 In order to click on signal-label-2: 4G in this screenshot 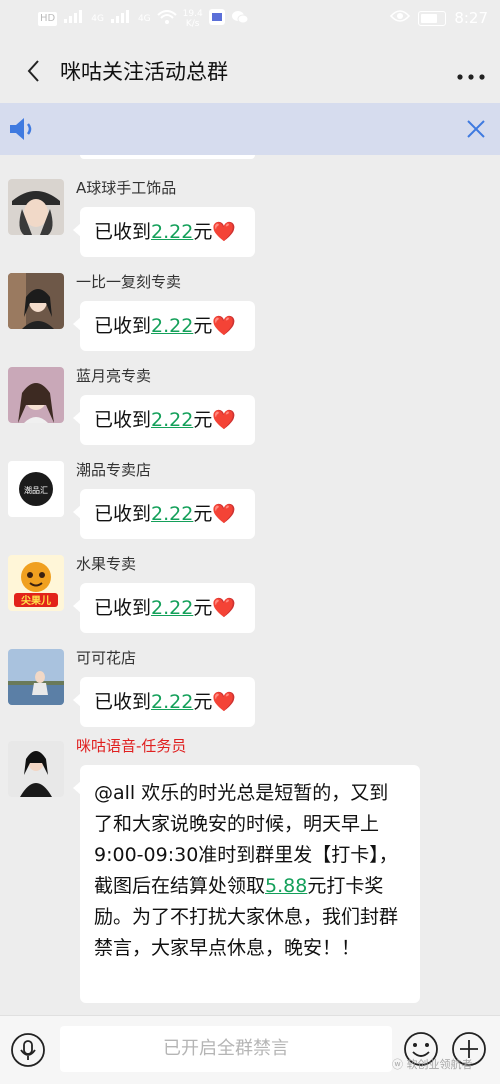, I will do `click(144, 19)`.